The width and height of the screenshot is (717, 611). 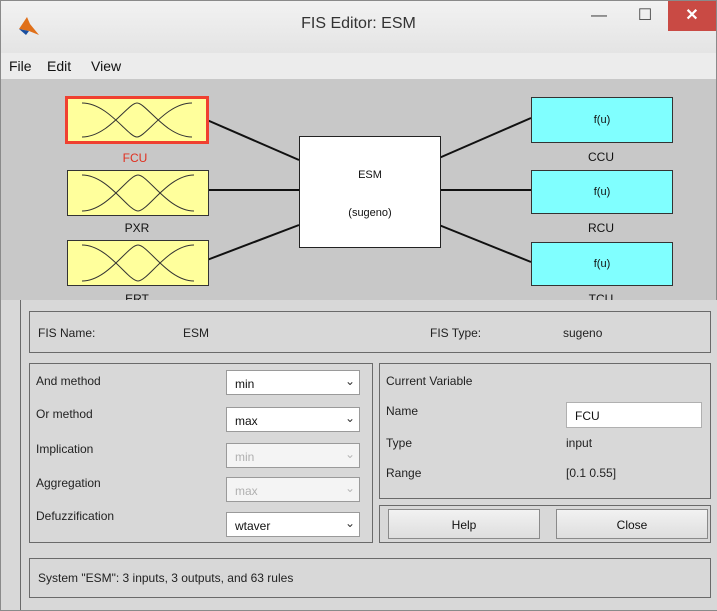 I want to click on defuzzification-label: Defuzzification, so click(x=75, y=516).